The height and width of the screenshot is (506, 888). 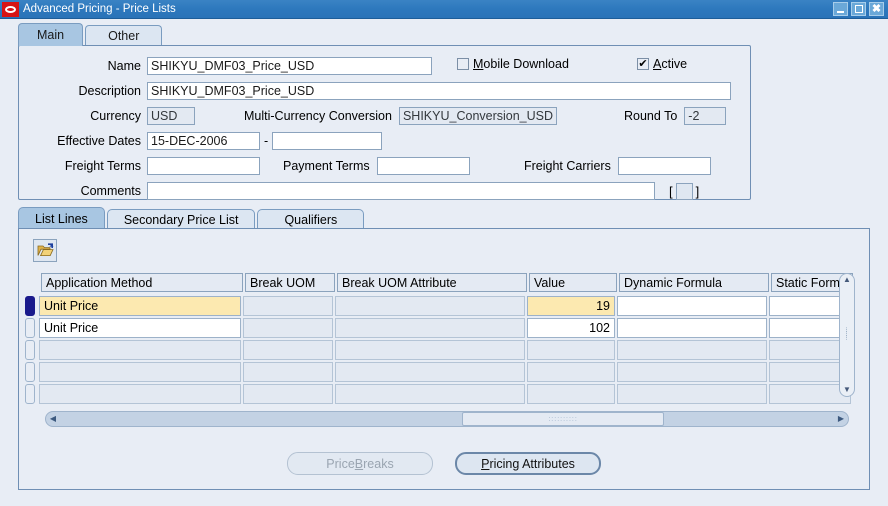 I want to click on scroll-left-icon: ◀, so click(x=53, y=419).